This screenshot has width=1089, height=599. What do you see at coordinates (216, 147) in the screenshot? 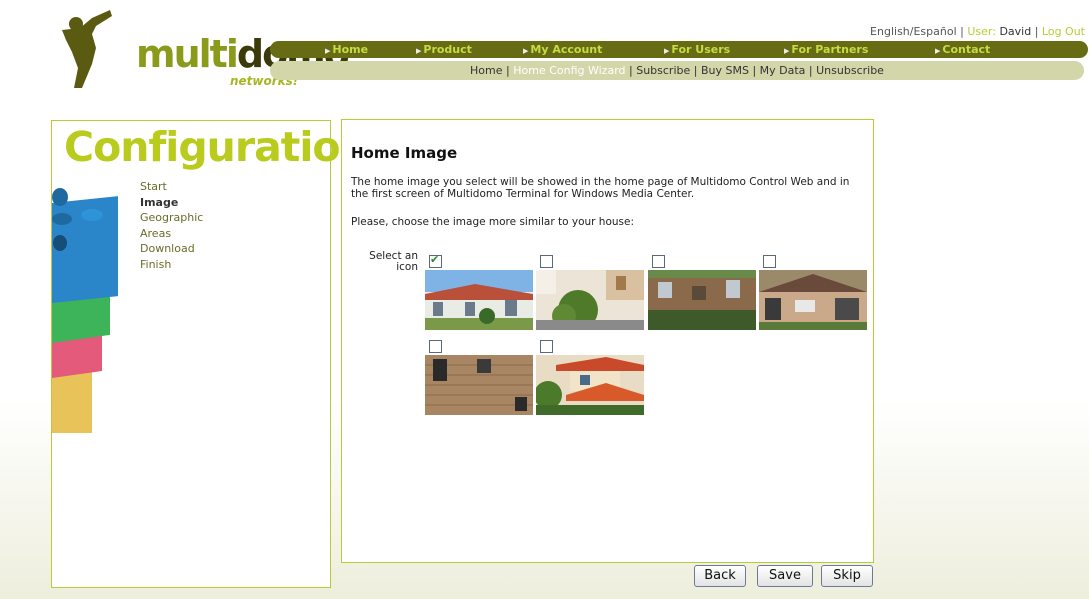
I see `sidebar-title: Configuration` at bounding box center [216, 147].